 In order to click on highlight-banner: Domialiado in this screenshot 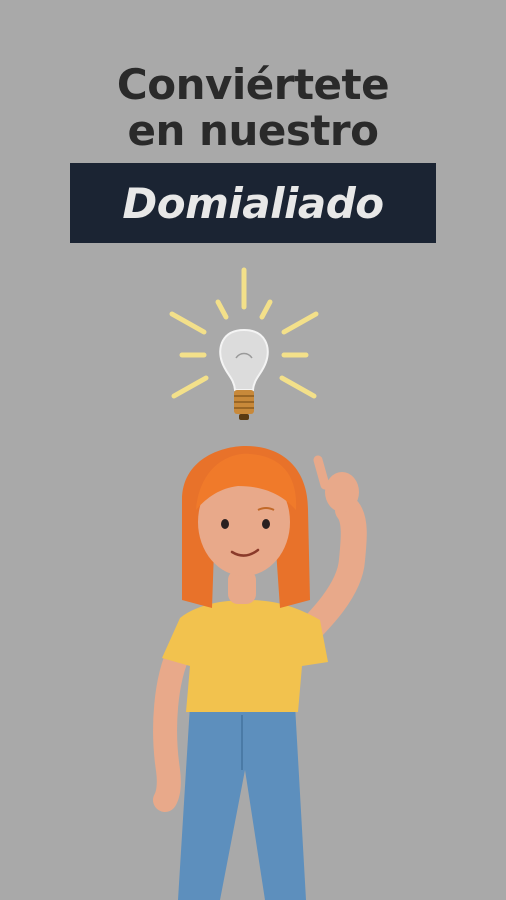, I will do `click(253, 203)`.